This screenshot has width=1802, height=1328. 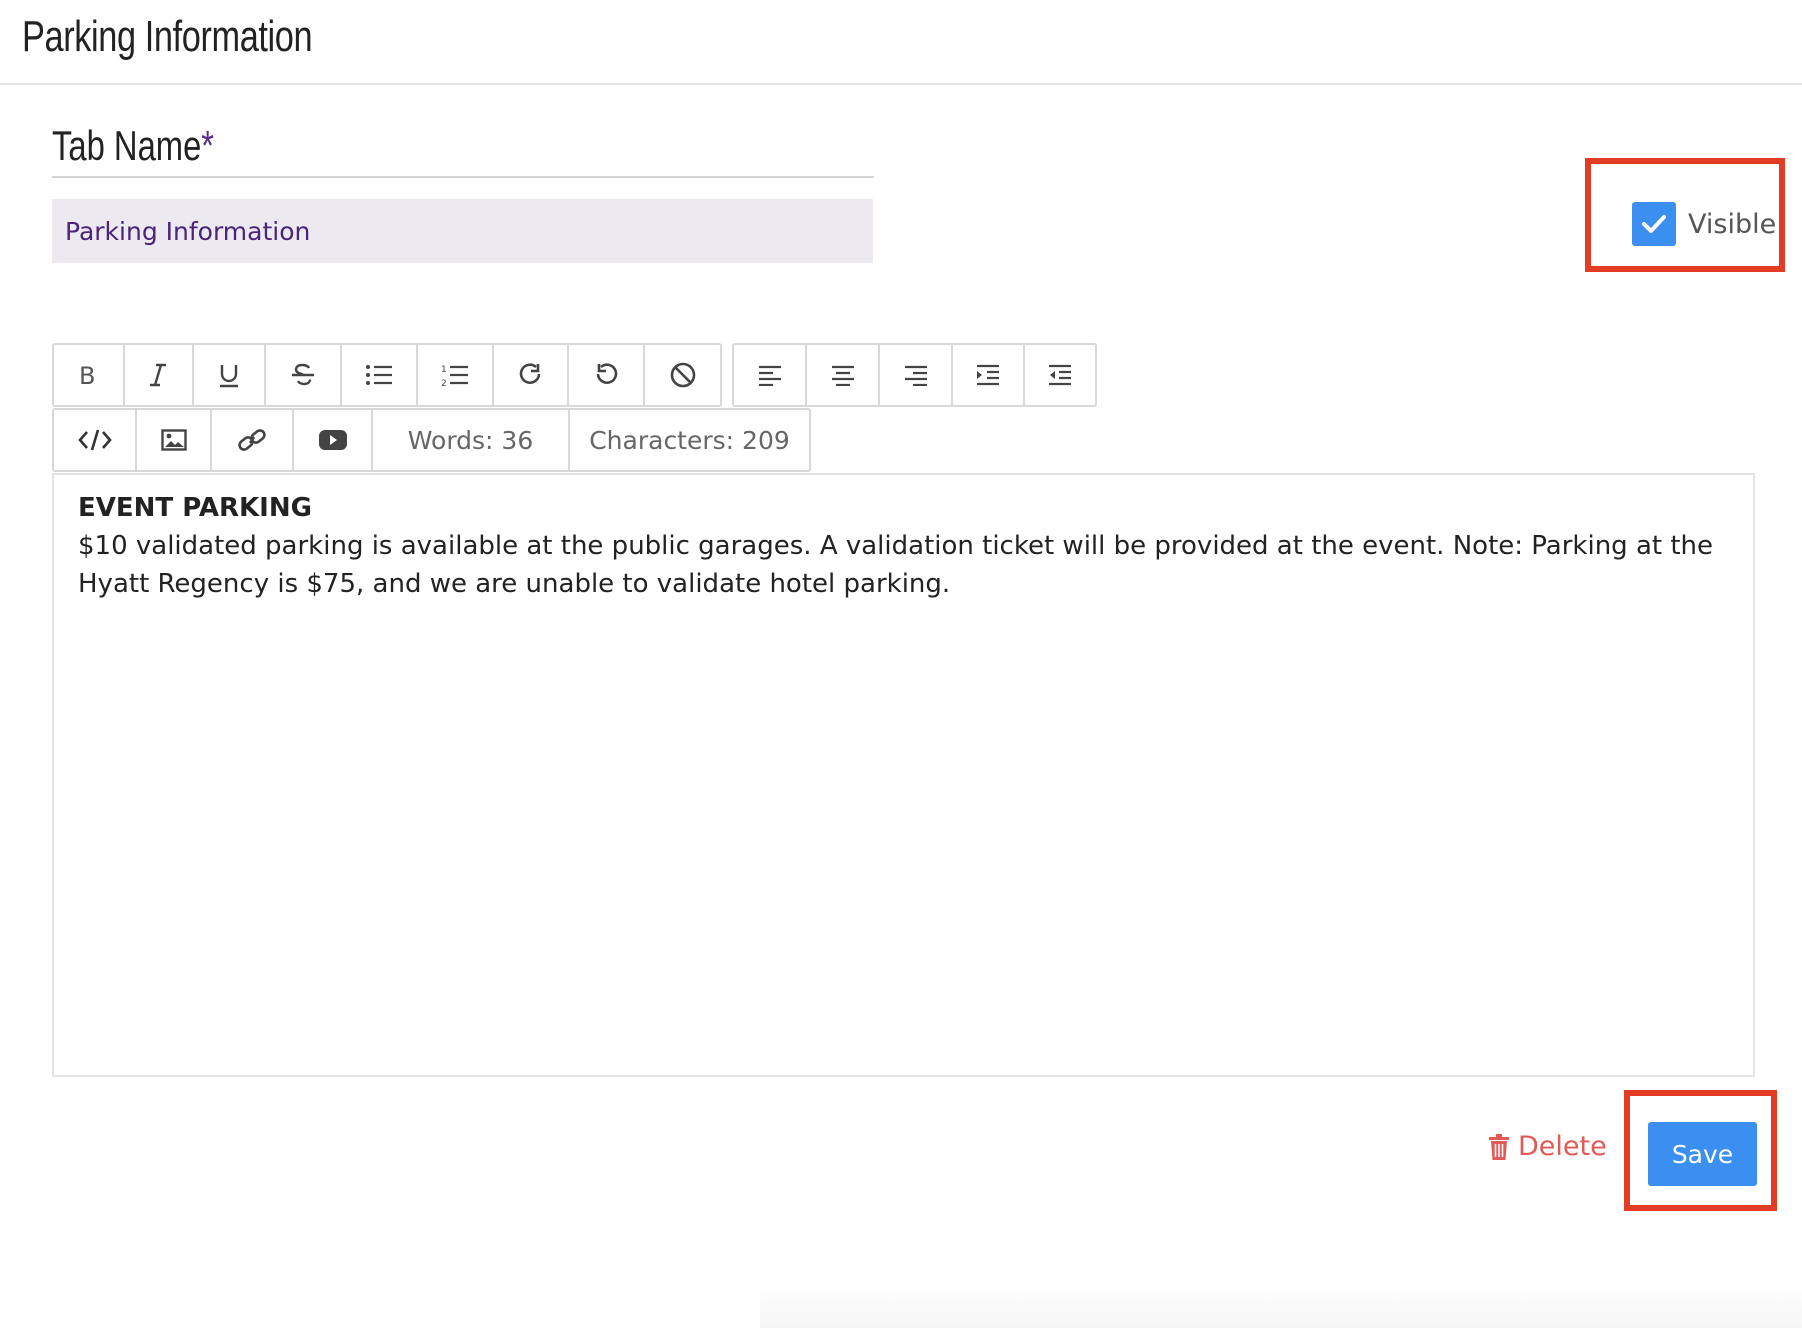 I want to click on redo-button, so click(x=532, y=375).